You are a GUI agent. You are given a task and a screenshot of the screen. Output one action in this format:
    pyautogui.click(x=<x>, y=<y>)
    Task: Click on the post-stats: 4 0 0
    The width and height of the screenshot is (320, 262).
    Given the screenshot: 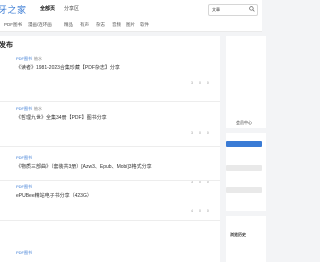 What is the action you would take?
    pyautogui.click(x=197, y=211)
    